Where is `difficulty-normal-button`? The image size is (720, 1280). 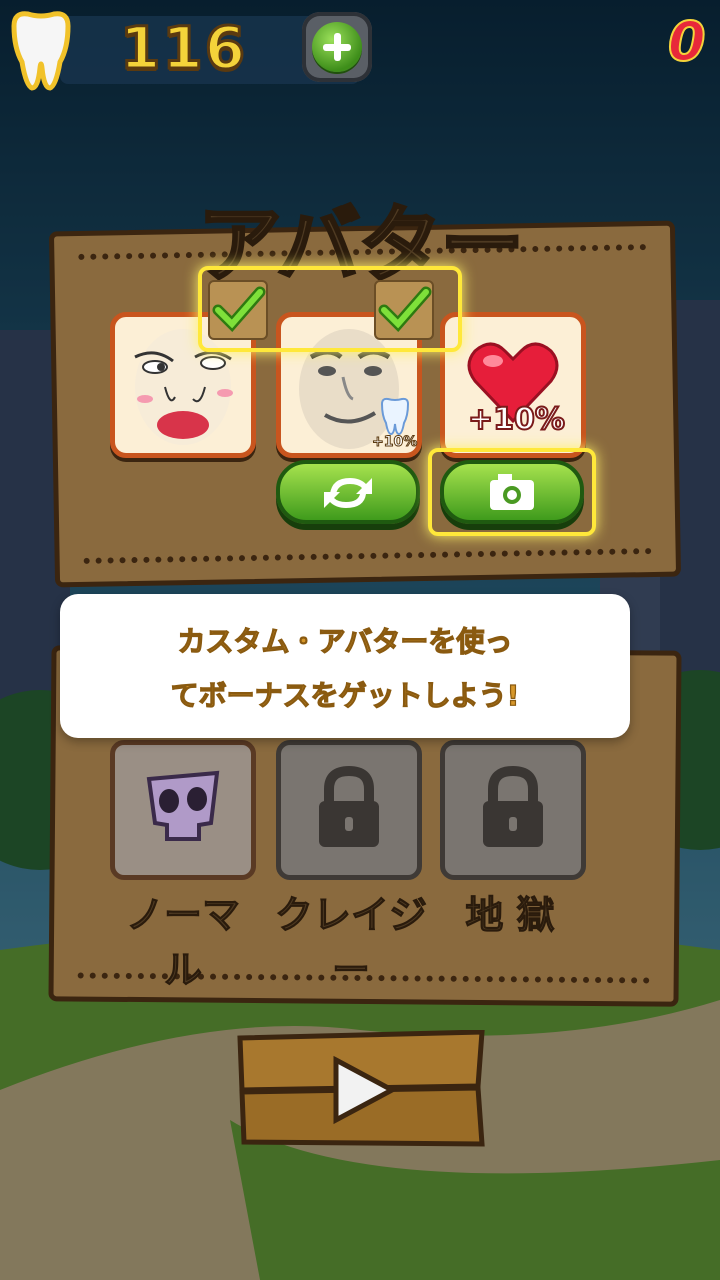
difficulty-normal-button is located at coordinates (183, 810).